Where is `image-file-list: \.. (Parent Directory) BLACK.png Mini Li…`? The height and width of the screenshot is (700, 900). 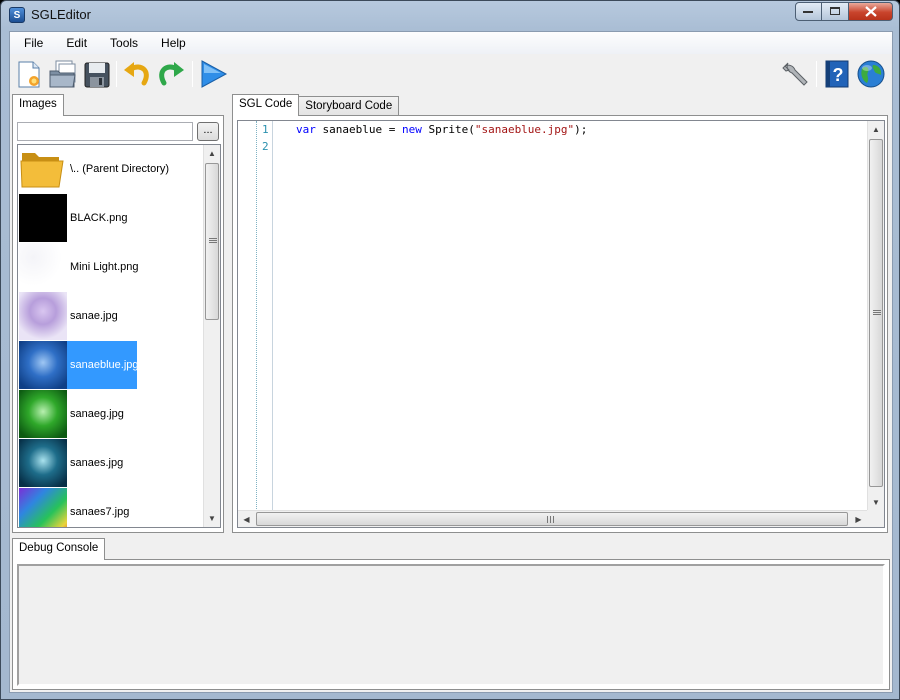
image-file-list: \.. (Parent Directory) BLACK.png Mini Li… is located at coordinates (119, 336).